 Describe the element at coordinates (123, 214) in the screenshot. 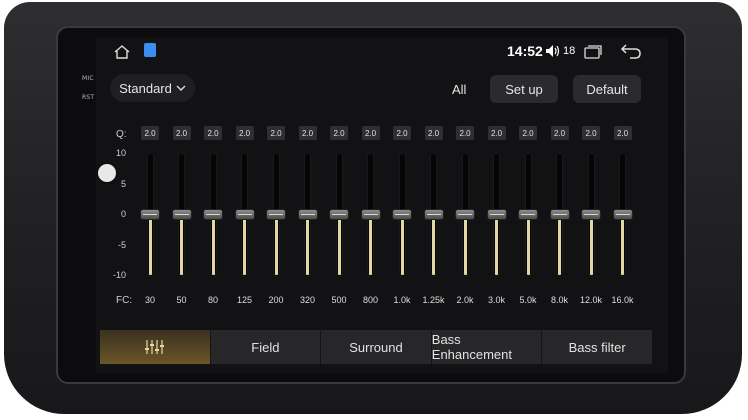

I see `gain-tick-label: 0` at that location.